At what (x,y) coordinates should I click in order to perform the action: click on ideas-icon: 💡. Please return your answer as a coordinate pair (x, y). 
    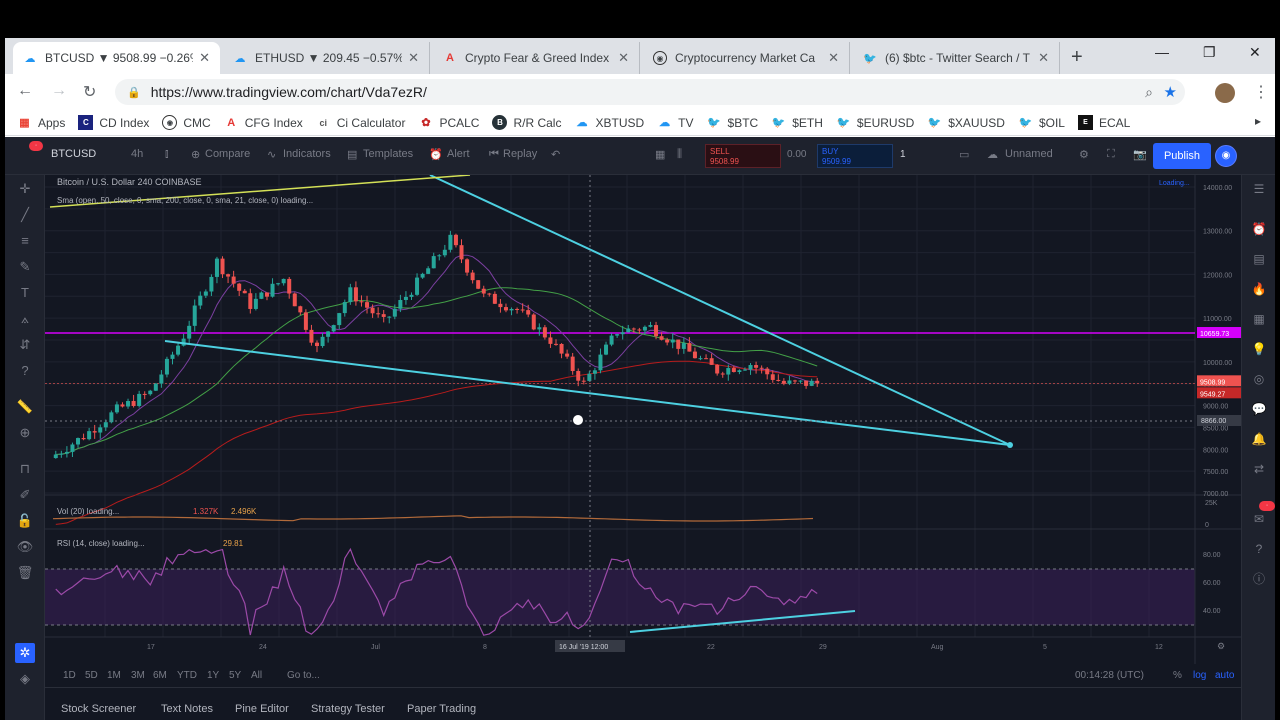
    Looking at the image, I should click on (1259, 349).